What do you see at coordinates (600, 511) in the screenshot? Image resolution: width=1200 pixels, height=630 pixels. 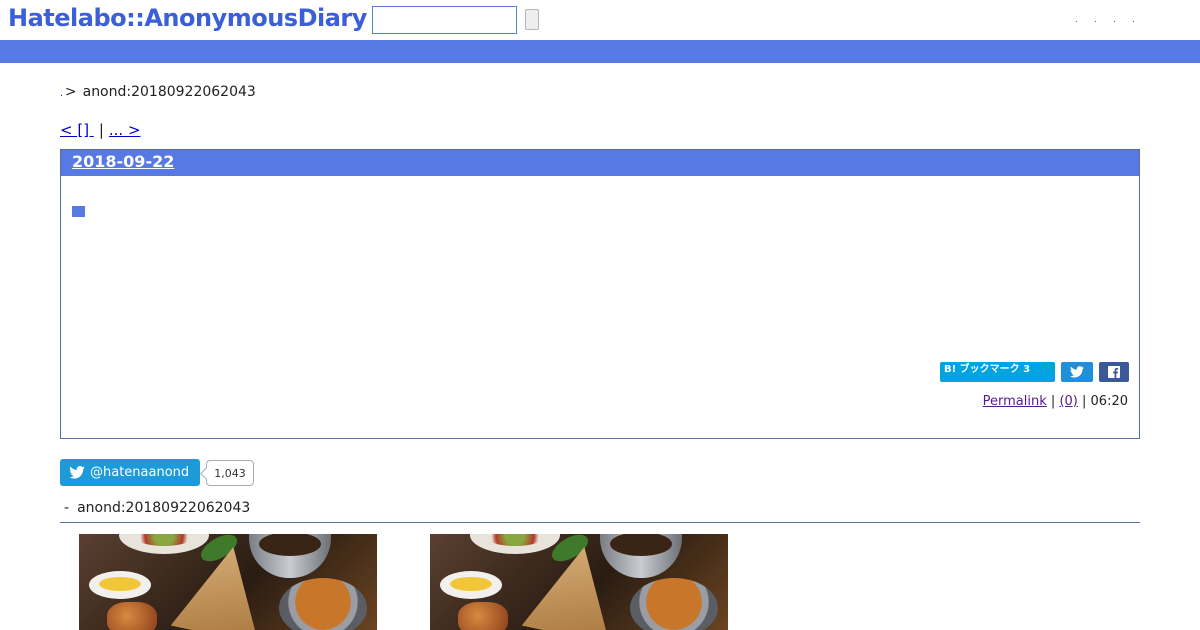 I see `related-entries-header: - anond:20180922062043` at bounding box center [600, 511].